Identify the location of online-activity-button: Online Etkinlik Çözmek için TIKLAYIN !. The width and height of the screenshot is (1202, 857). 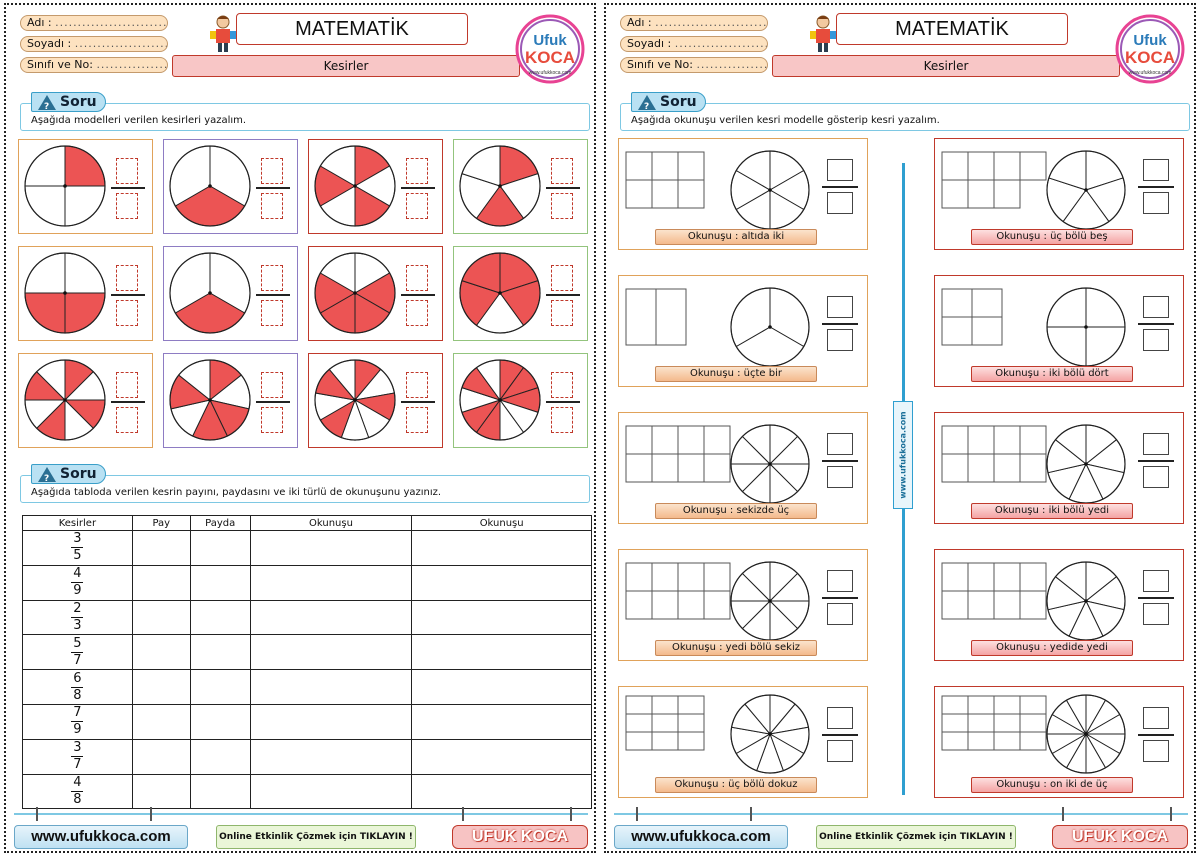
(316, 837).